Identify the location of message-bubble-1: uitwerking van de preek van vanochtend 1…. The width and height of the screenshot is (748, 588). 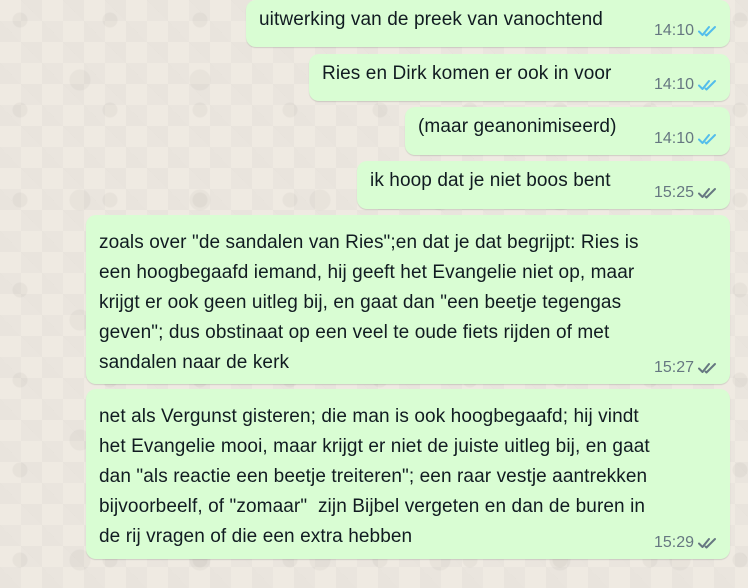
(488, 23).